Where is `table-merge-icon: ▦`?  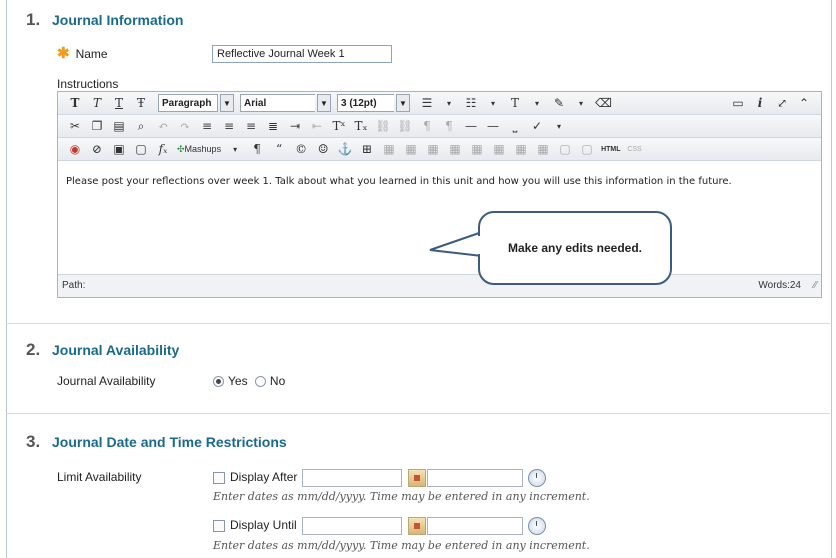 table-merge-icon: ▦ is located at coordinates (455, 149).